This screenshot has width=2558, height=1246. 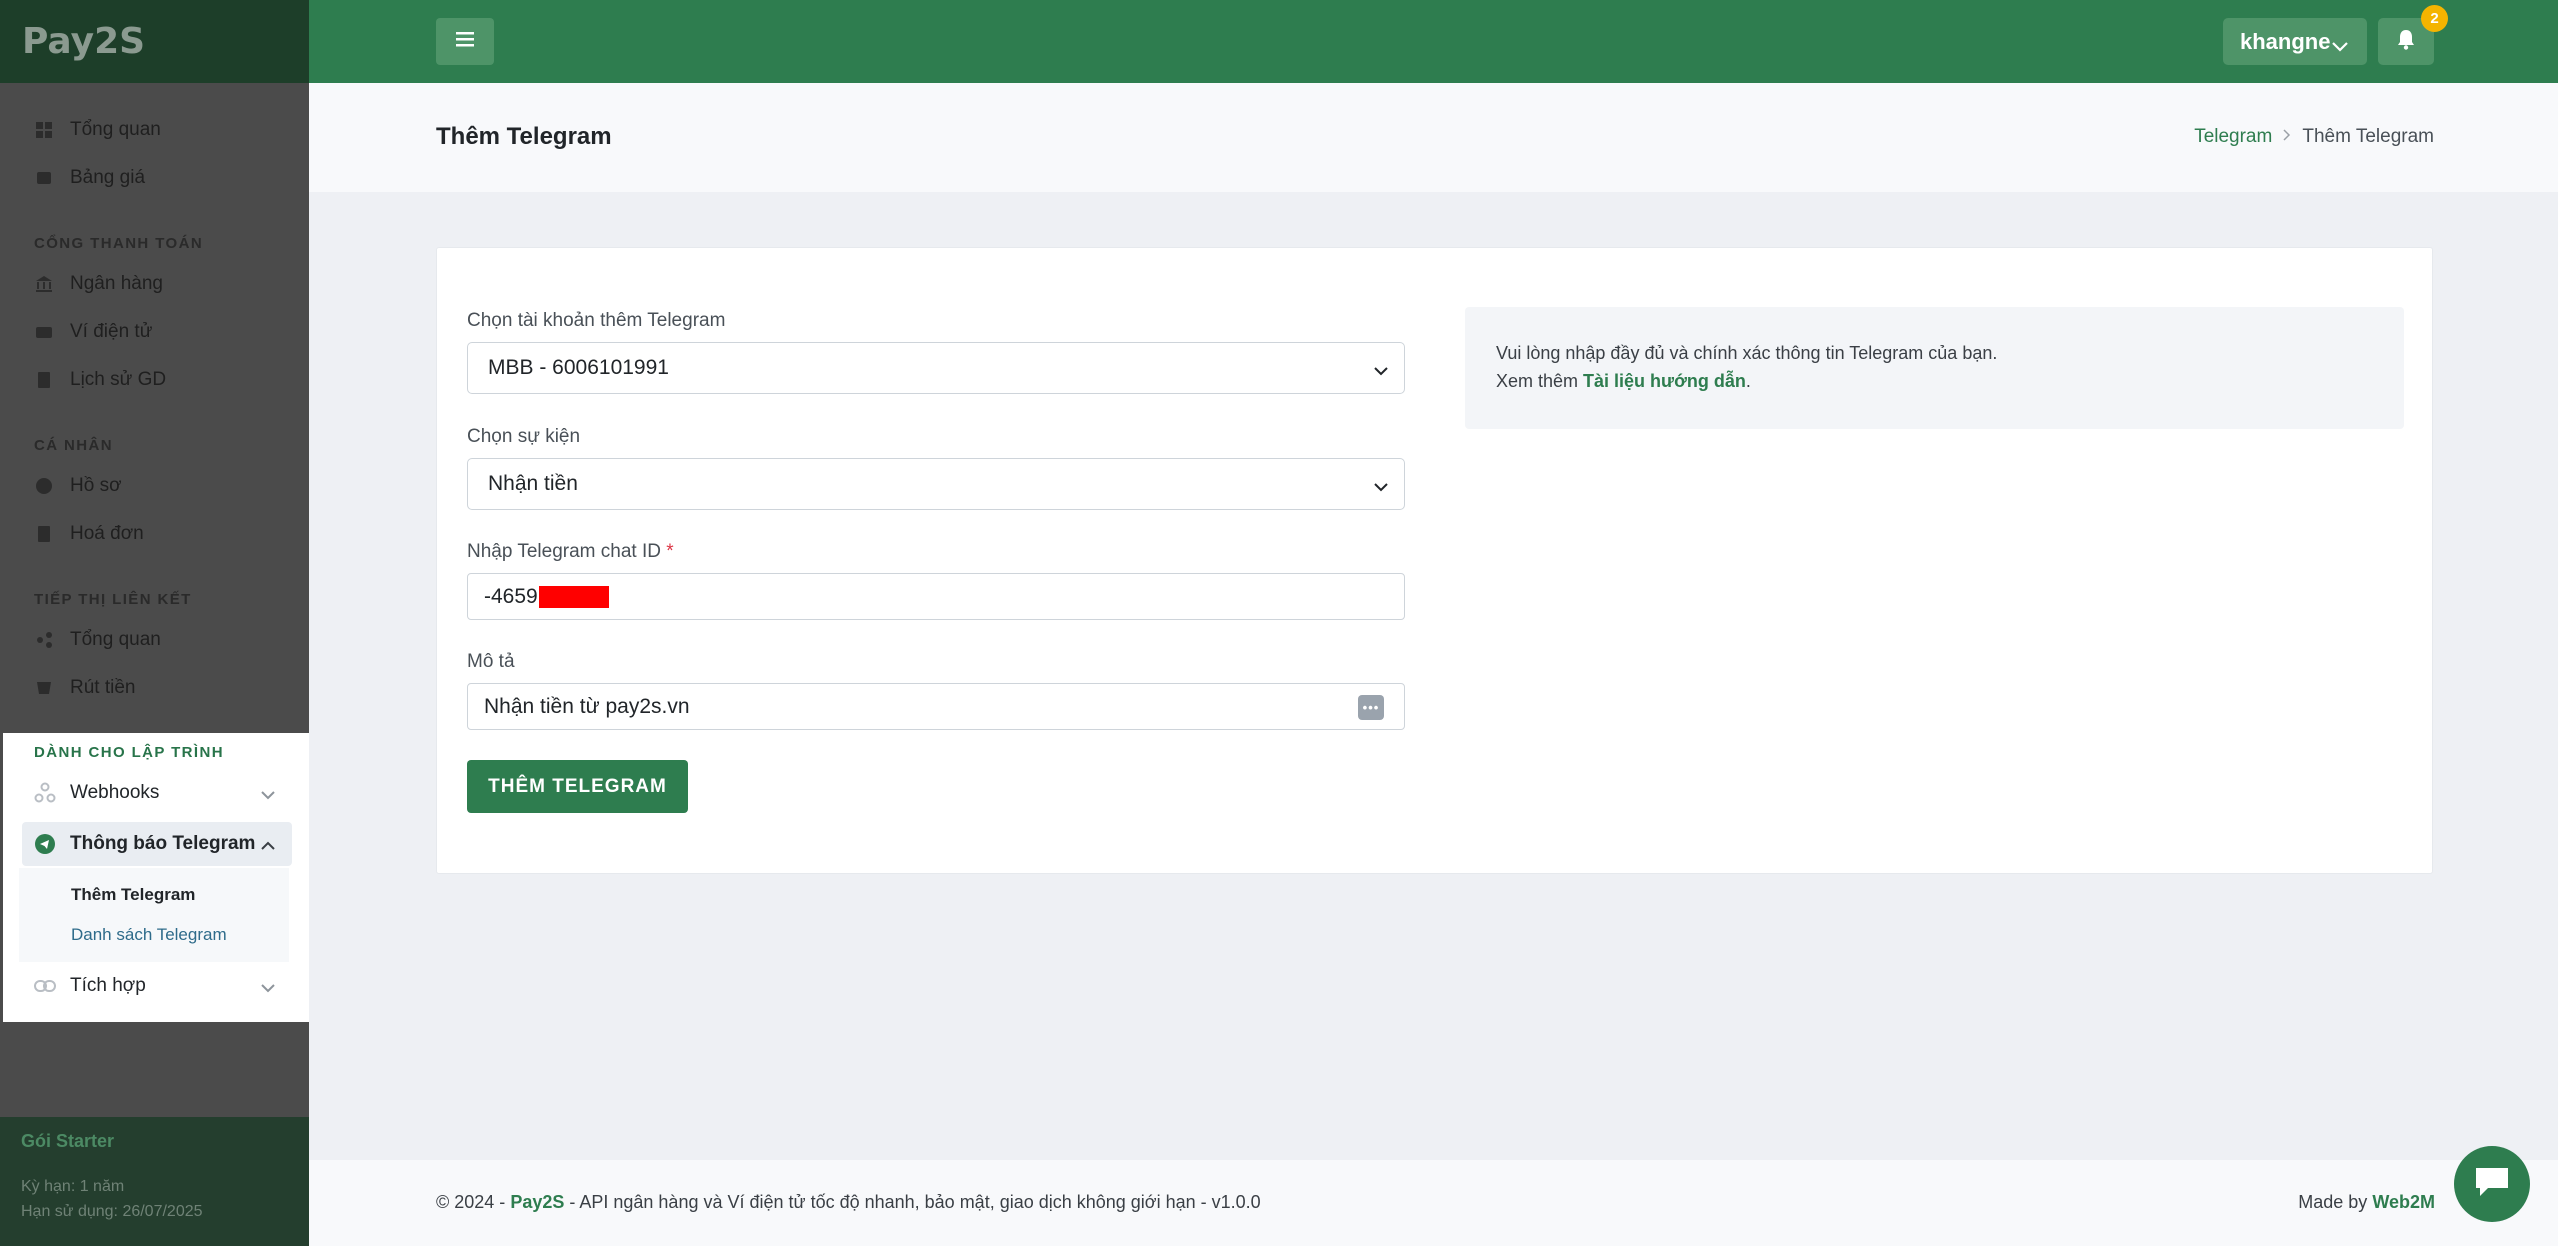 I want to click on sidebar-item-invoice: Hoá đơn, so click(x=89, y=534).